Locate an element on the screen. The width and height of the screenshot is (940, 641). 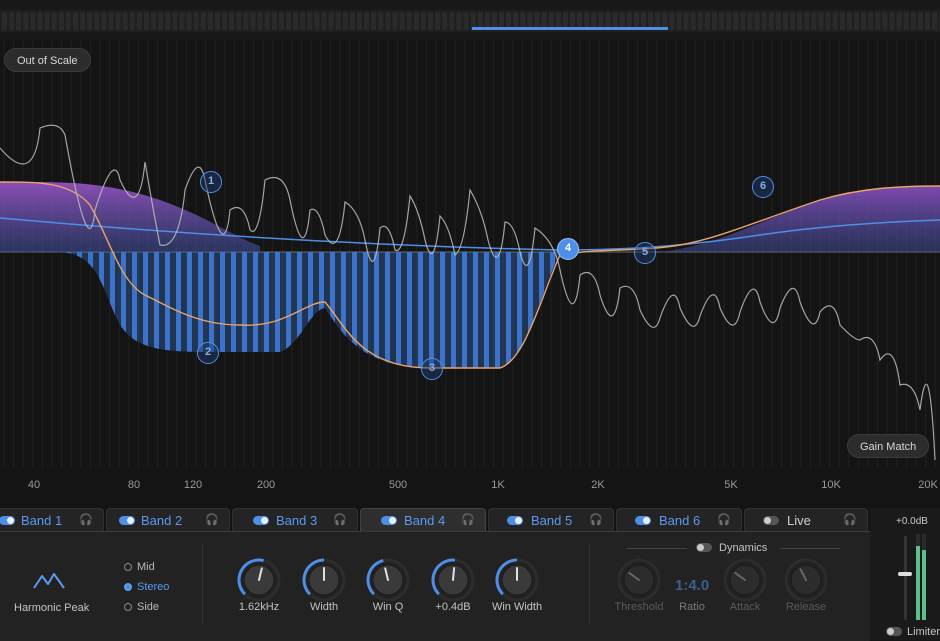
knob-label-frequency: 1.62kHz is located at coordinates (259, 607).